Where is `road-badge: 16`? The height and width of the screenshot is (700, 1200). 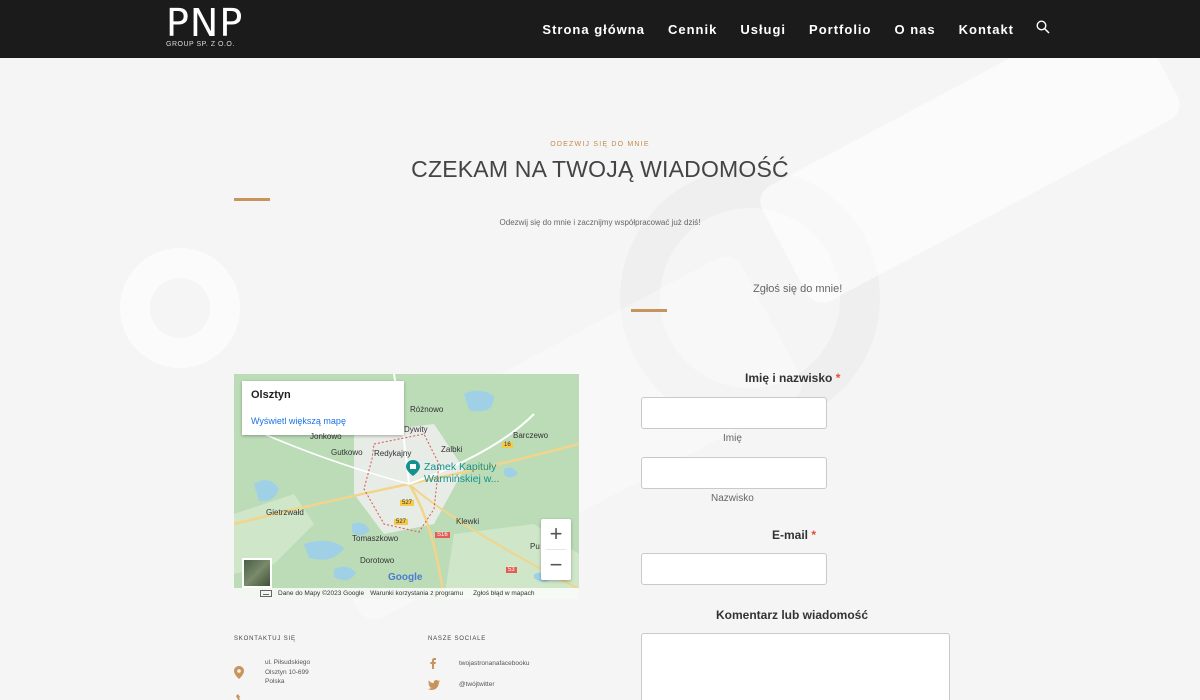 road-badge: 16 is located at coordinates (507, 445).